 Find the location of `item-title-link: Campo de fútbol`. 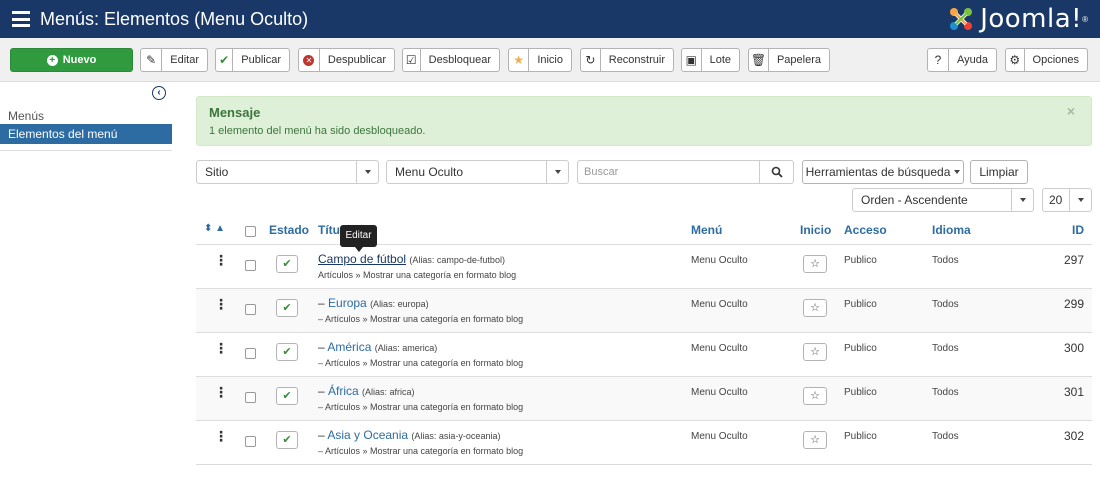

item-title-link: Campo de fútbol is located at coordinates (362, 259).